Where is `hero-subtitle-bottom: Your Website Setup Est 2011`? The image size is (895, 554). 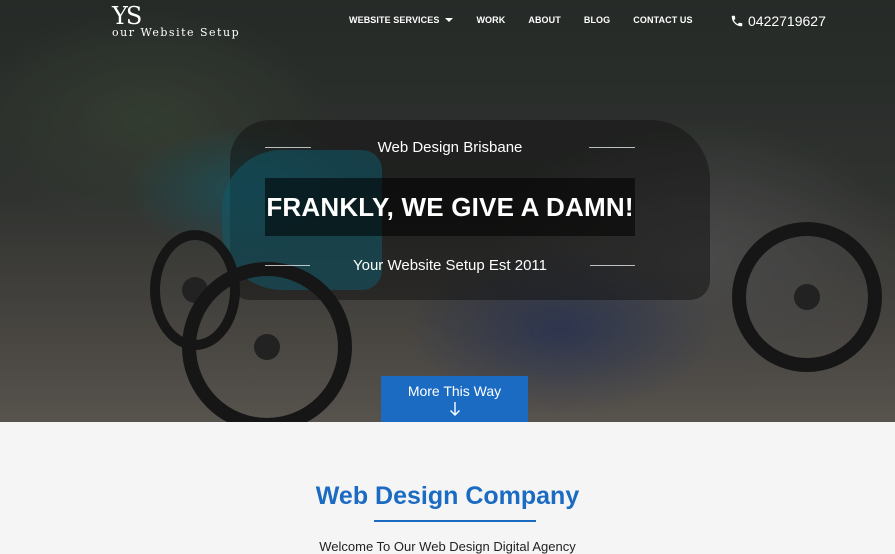
hero-subtitle-bottom: Your Website Setup Est 2011 is located at coordinates (450, 265).